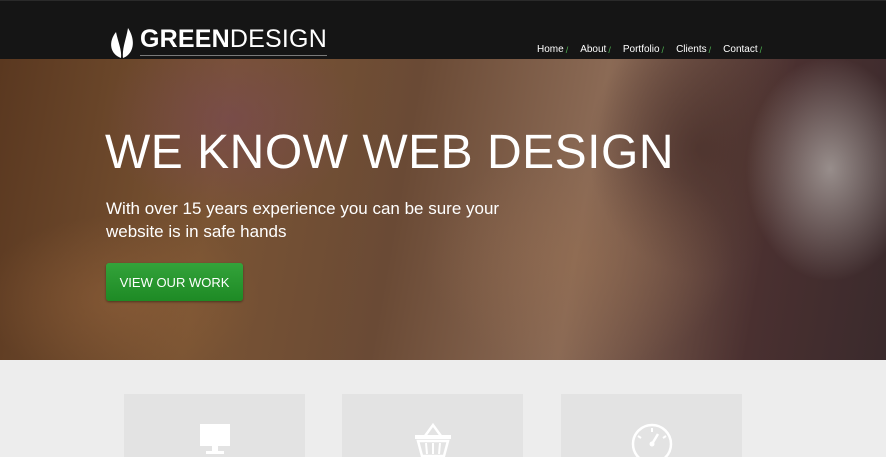  I want to click on basket-icon, so click(432, 439).